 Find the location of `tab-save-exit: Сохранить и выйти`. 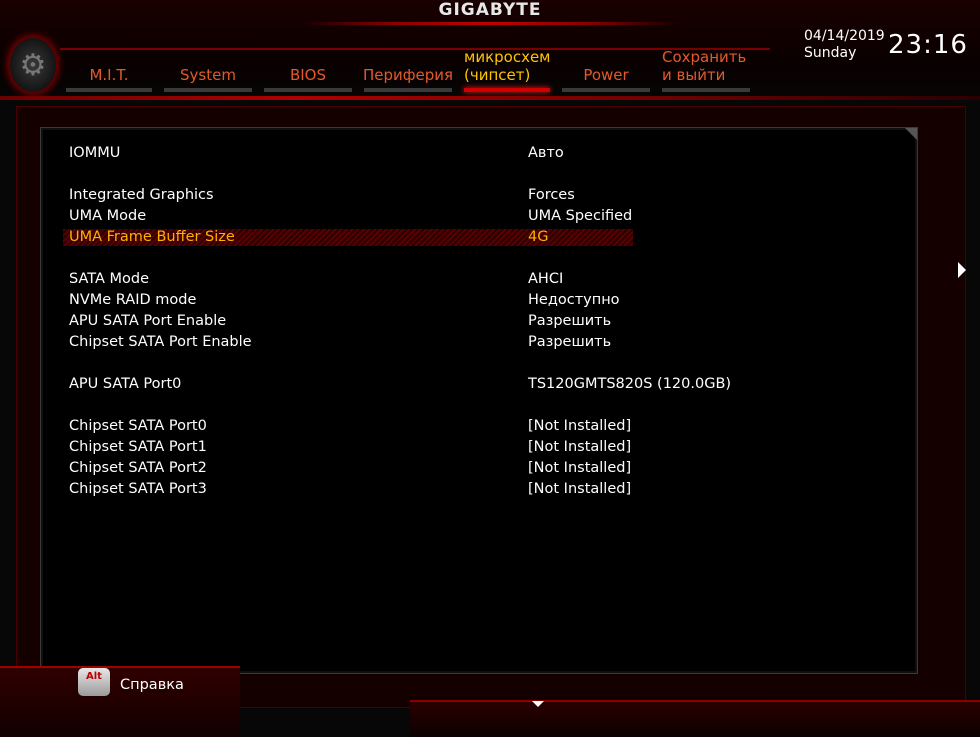

tab-save-exit: Сохранить и выйти is located at coordinates (706, 70).